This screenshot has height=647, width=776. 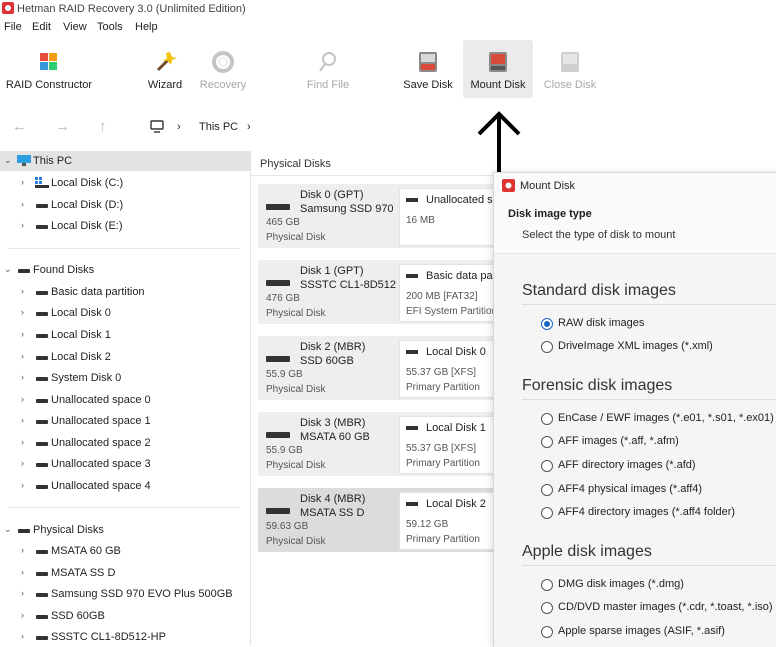 What do you see at coordinates (647, 512) in the screenshot?
I see `option-label: AFF4 directory images (*.aff4 folder)` at bounding box center [647, 512].